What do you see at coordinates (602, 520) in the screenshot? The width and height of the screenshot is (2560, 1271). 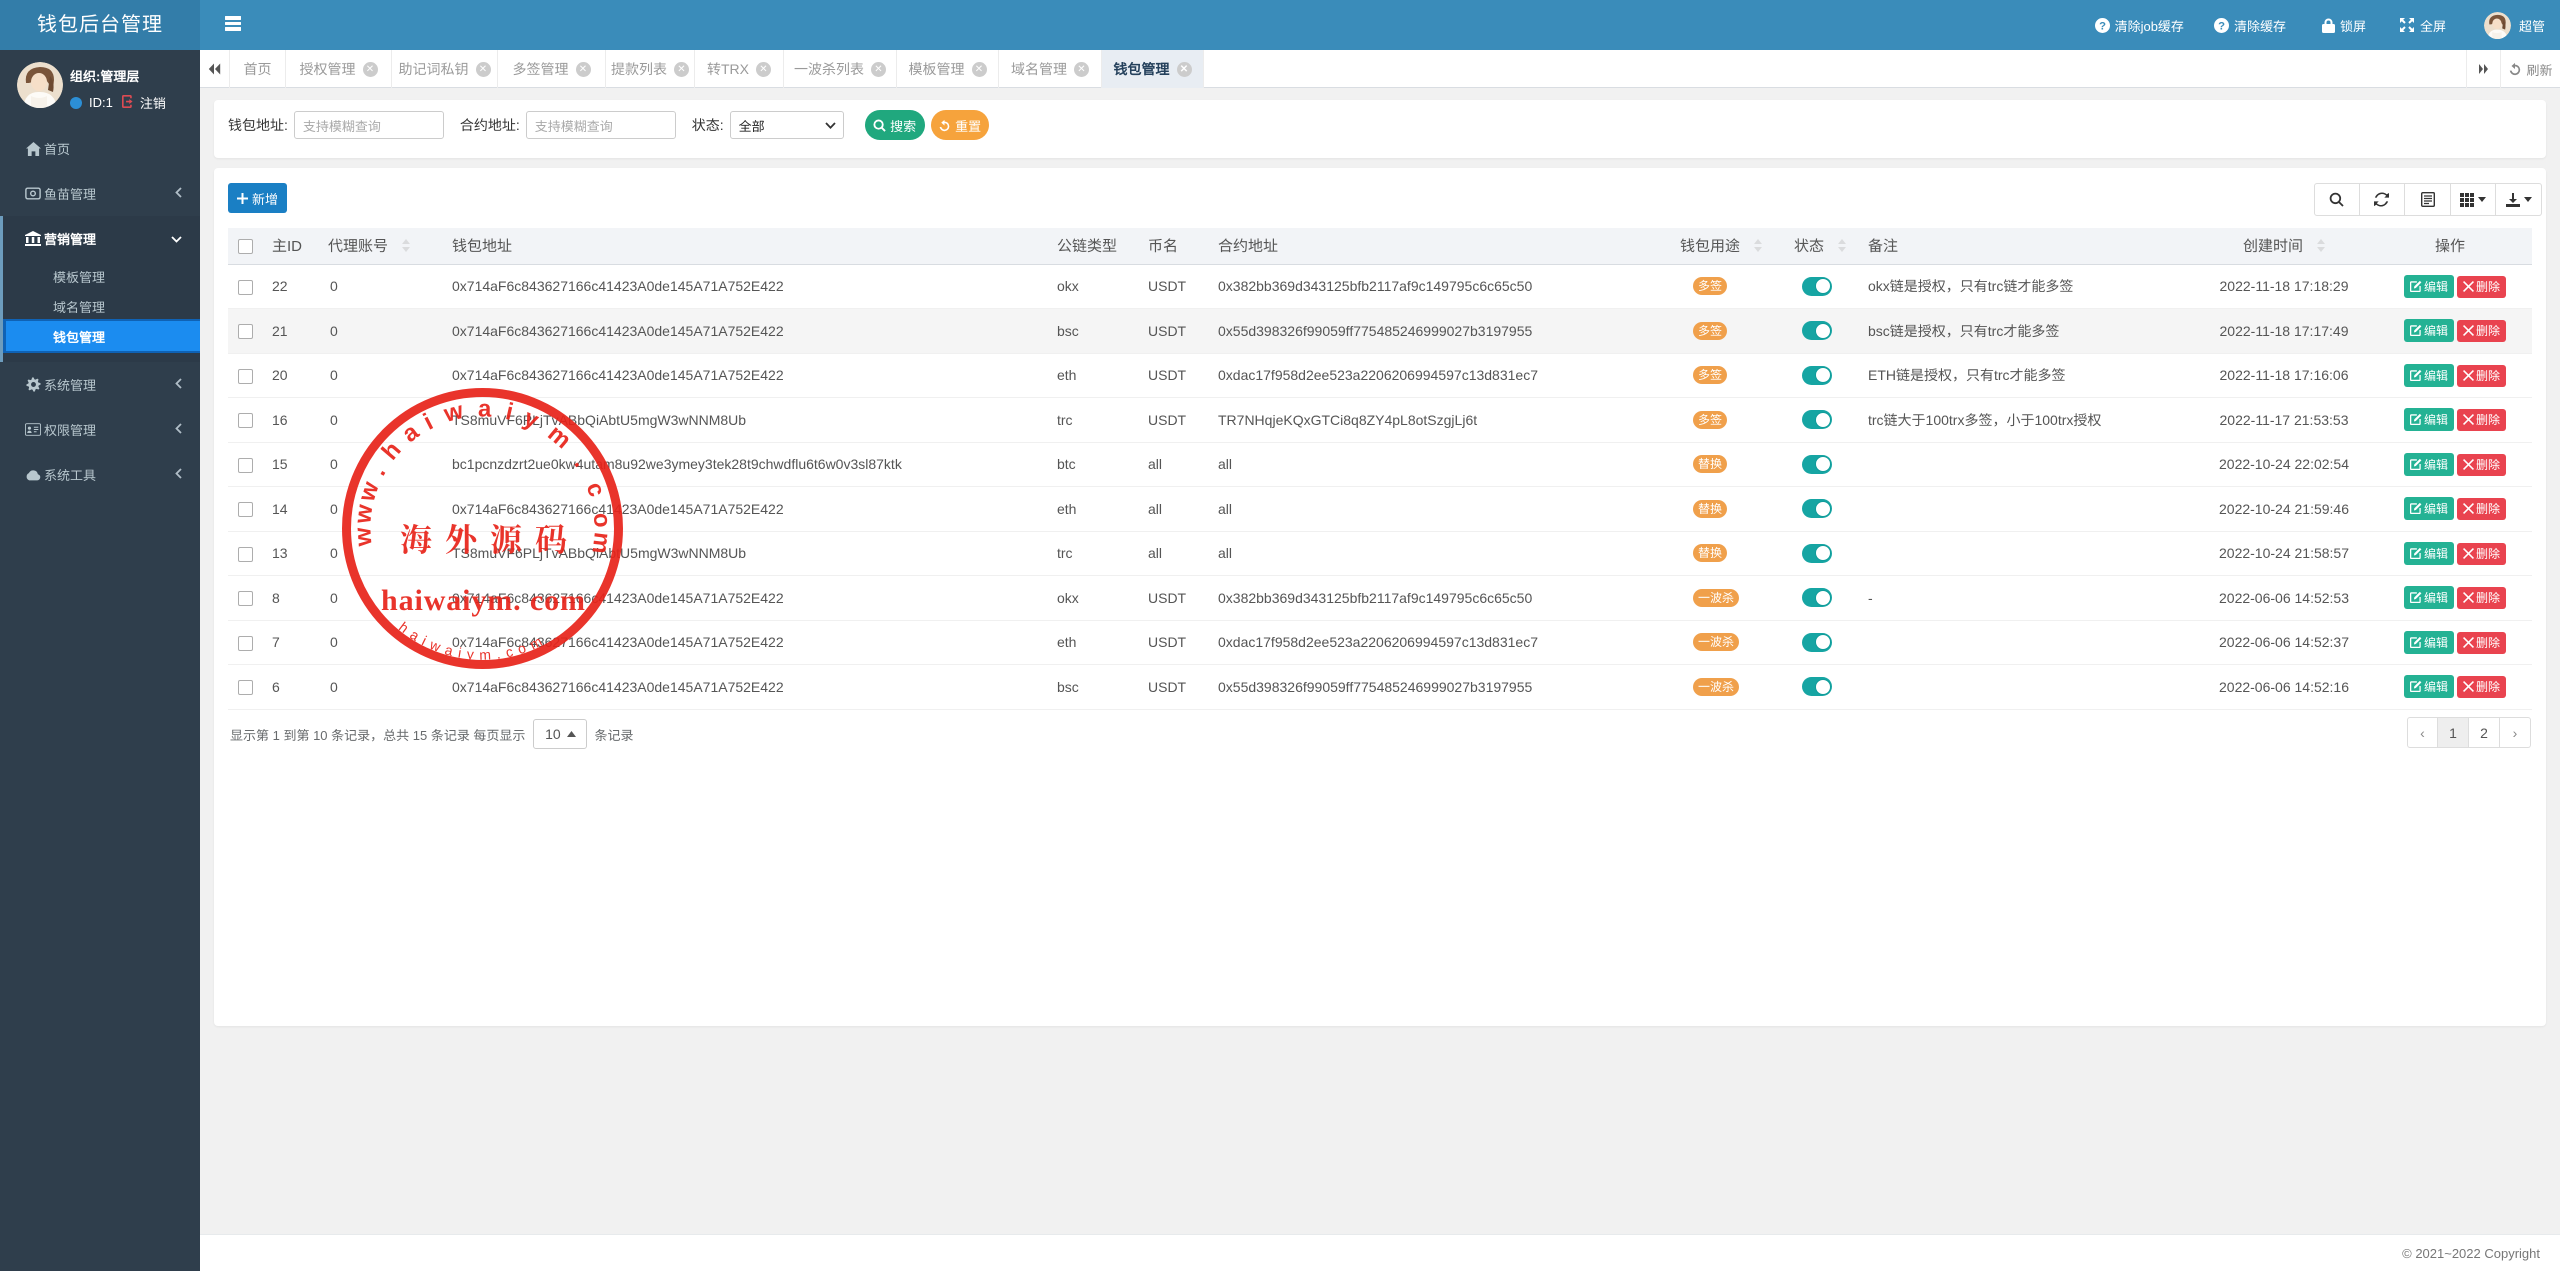 I see `svg-text: o` at bounding box center [602, 520].